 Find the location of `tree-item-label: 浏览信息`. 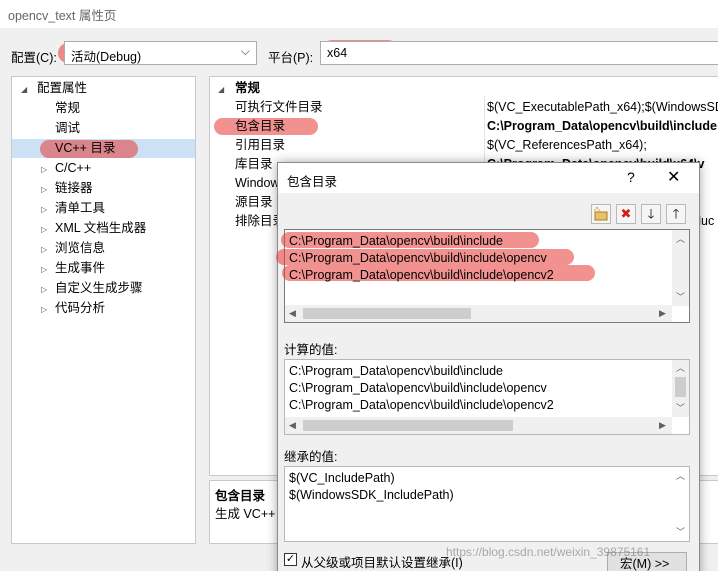

tree-item-label: 浏览信息 is located at coordinates (80, 248).